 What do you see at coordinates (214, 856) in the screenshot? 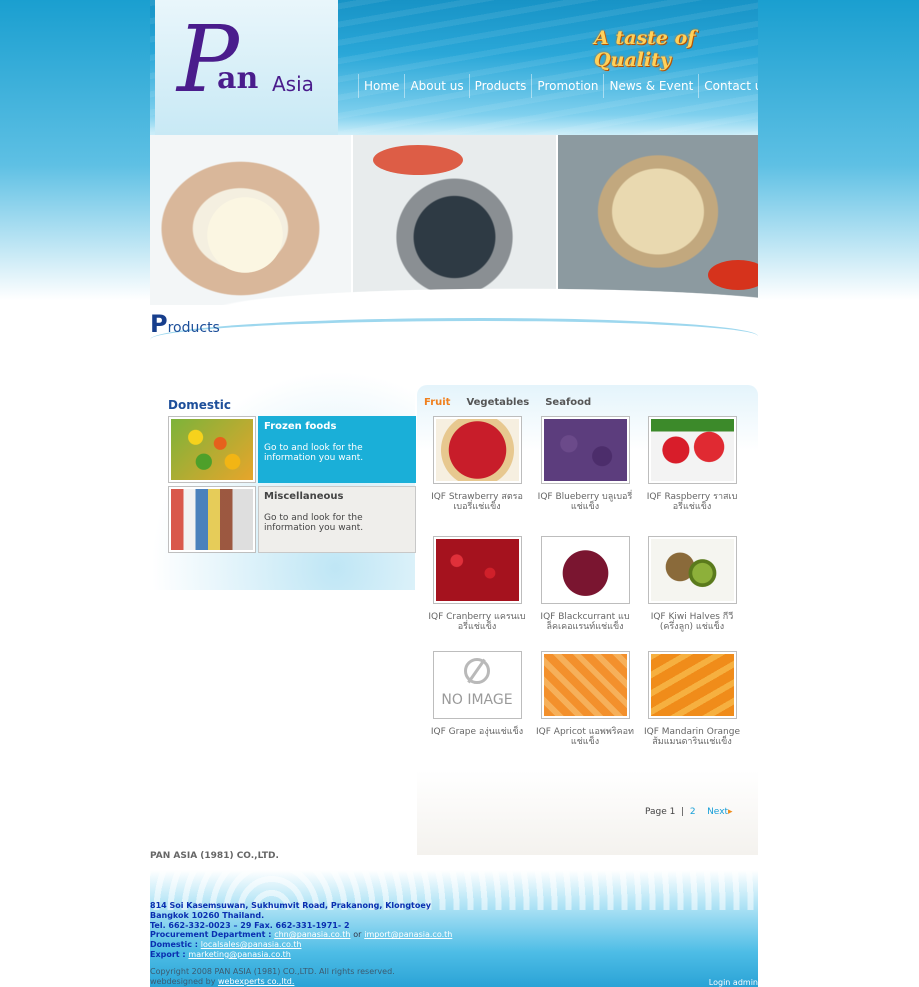
I see `company-name: PAN ASIA (1981) CO.,LTD.` at bounding box center [214, 856].